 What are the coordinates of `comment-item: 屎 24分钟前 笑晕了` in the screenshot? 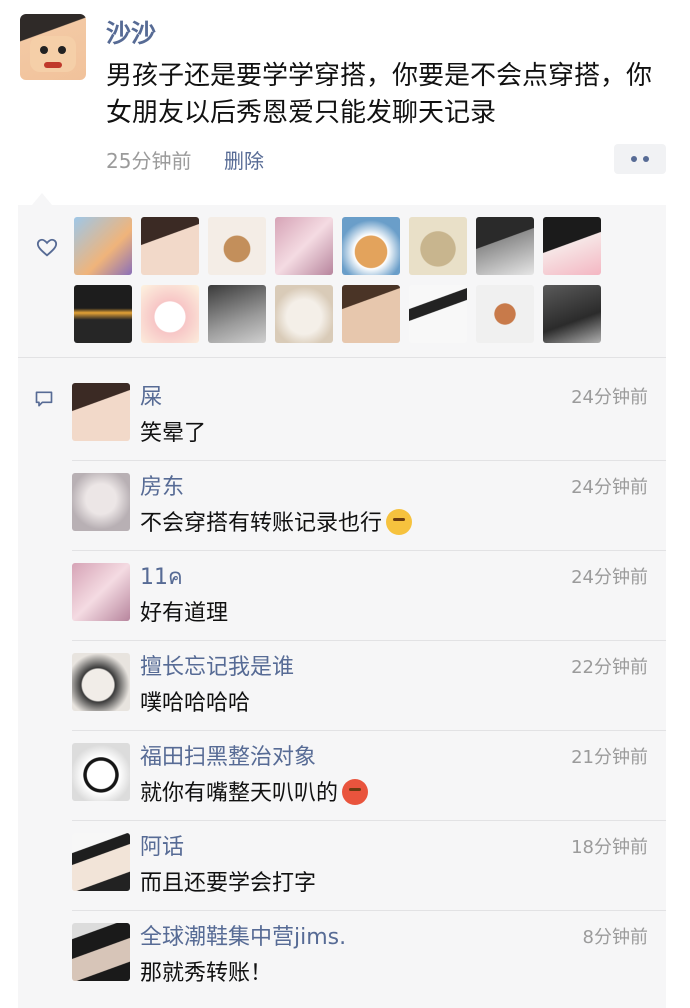 It's located at (369, 416).